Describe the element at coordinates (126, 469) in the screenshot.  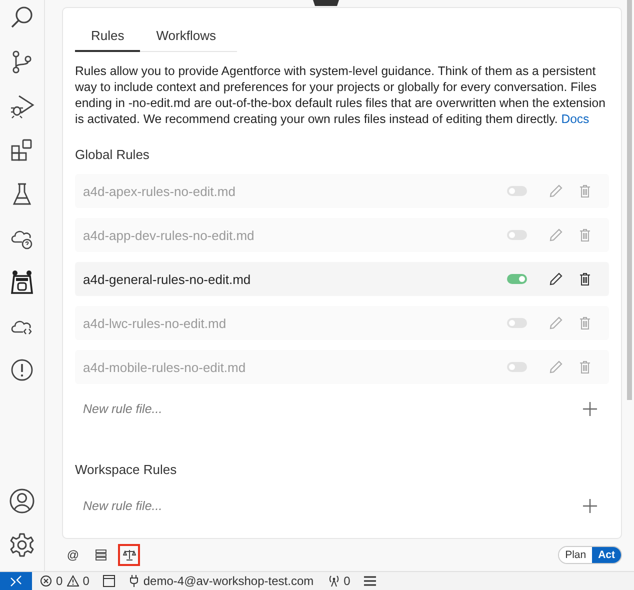
I see `section-heading: Workspace Rules` at that location.